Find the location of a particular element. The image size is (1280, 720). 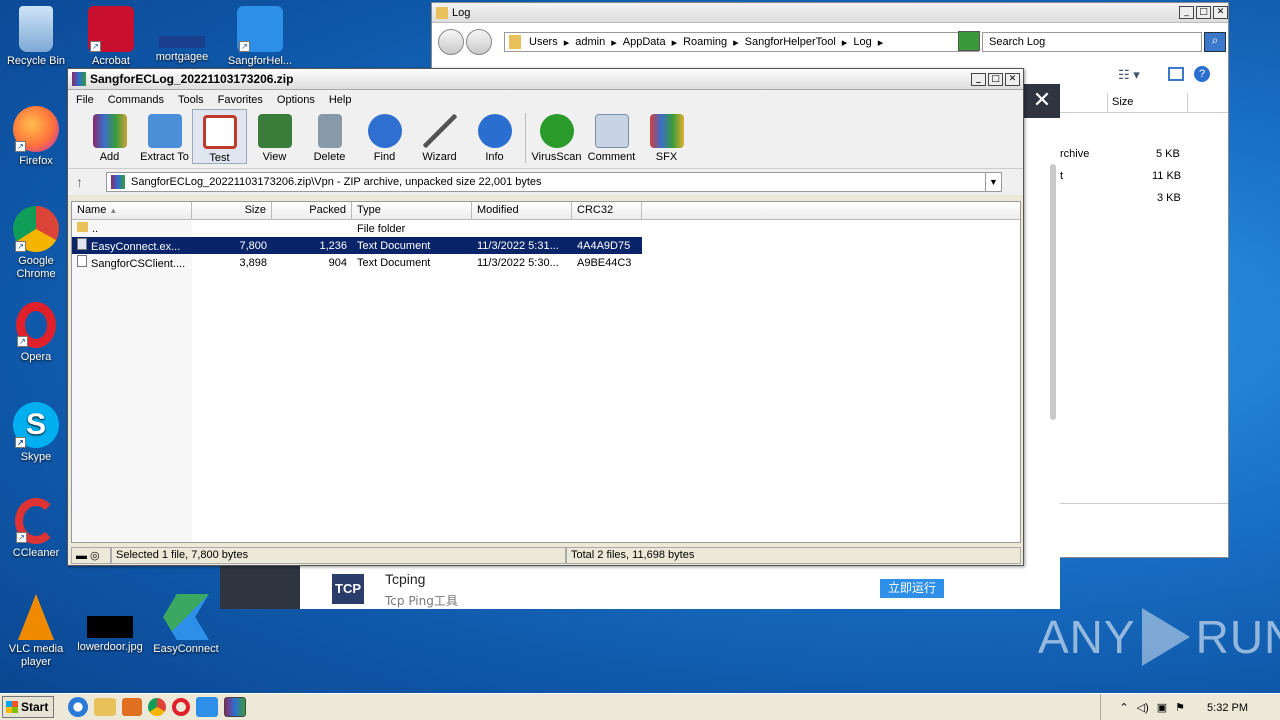

delete-button: Delete is located at coordinates (329, 136).